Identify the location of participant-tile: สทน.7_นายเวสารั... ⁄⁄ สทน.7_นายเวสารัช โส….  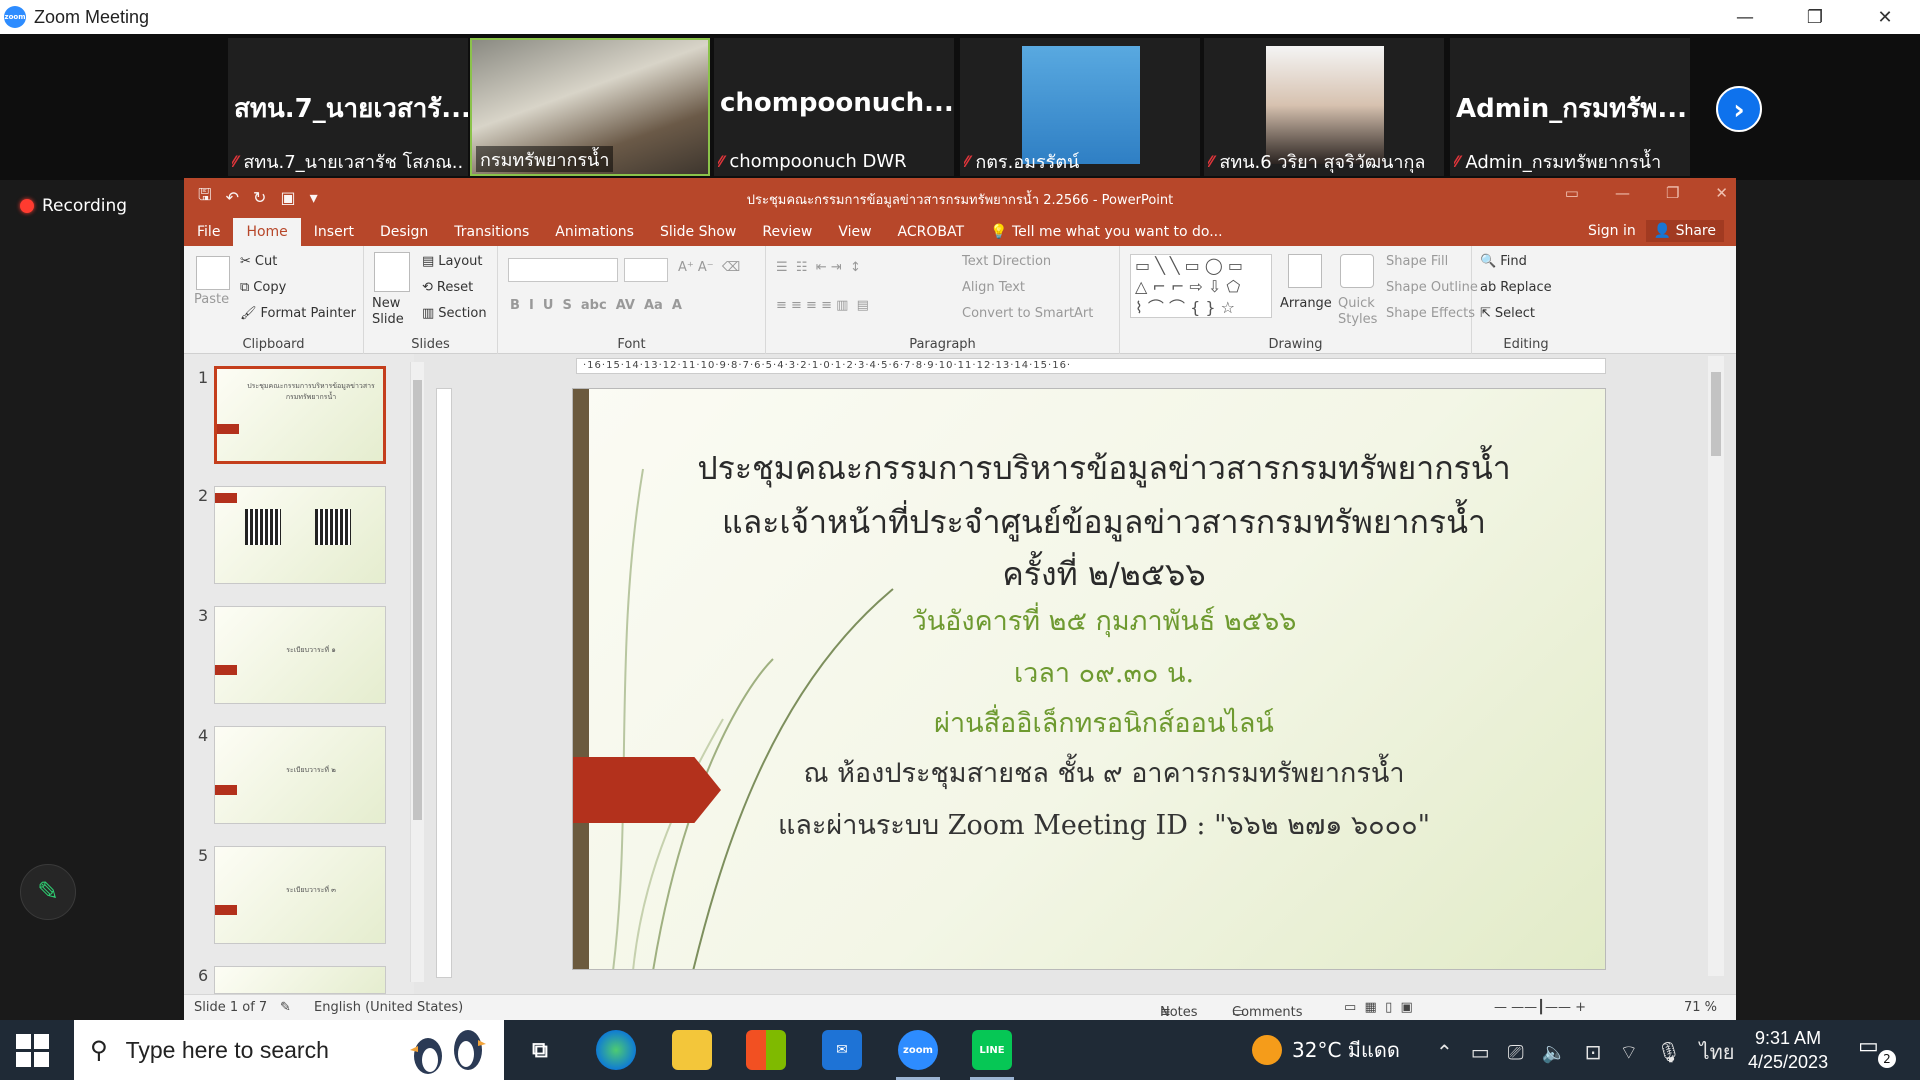
(348, 107).